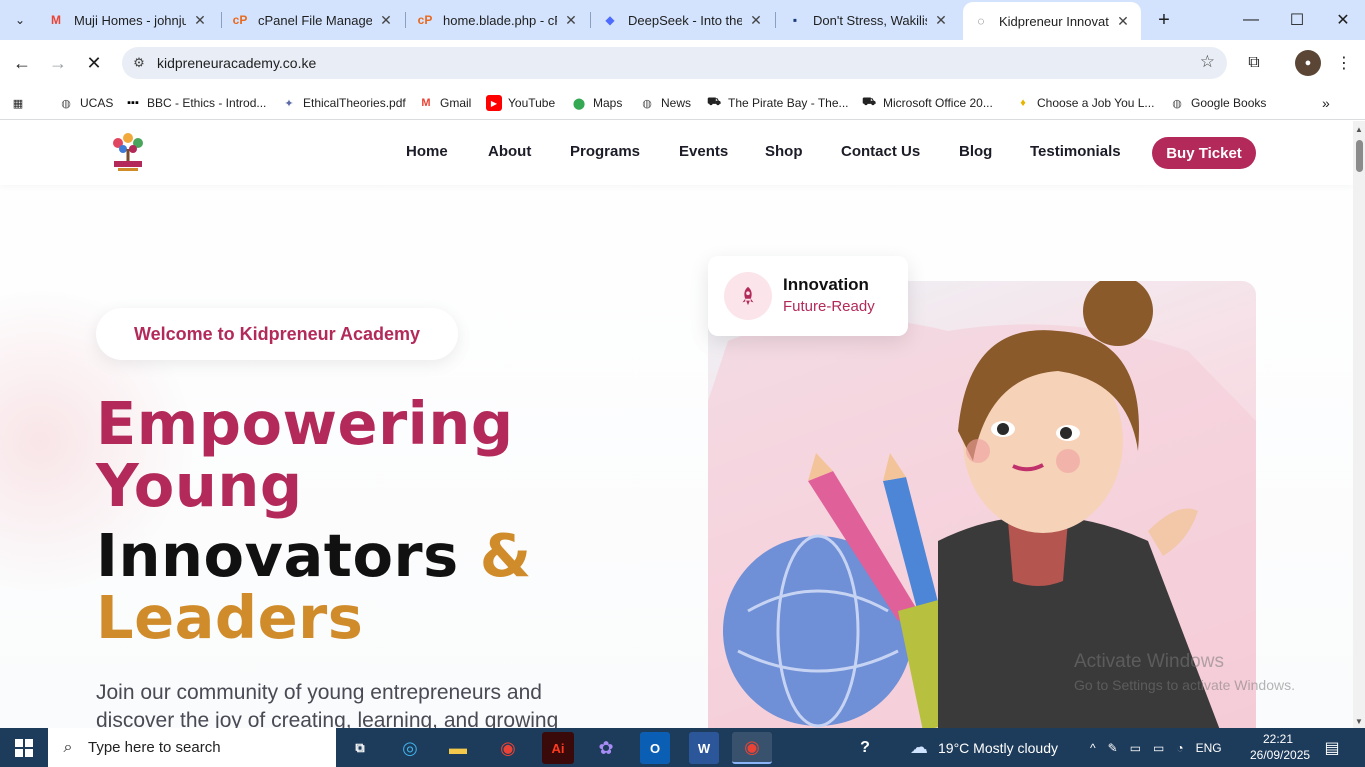  Describe the element at coordinates (1359, 129) in the screenshot. I see `scroll-up-icon: ▲` at that location.